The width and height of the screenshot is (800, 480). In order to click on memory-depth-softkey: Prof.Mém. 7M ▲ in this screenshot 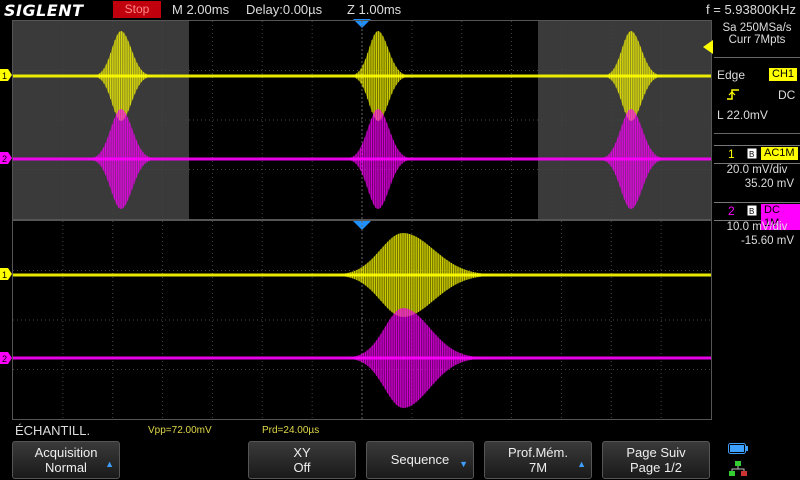, I will do `click(538, 460)`.